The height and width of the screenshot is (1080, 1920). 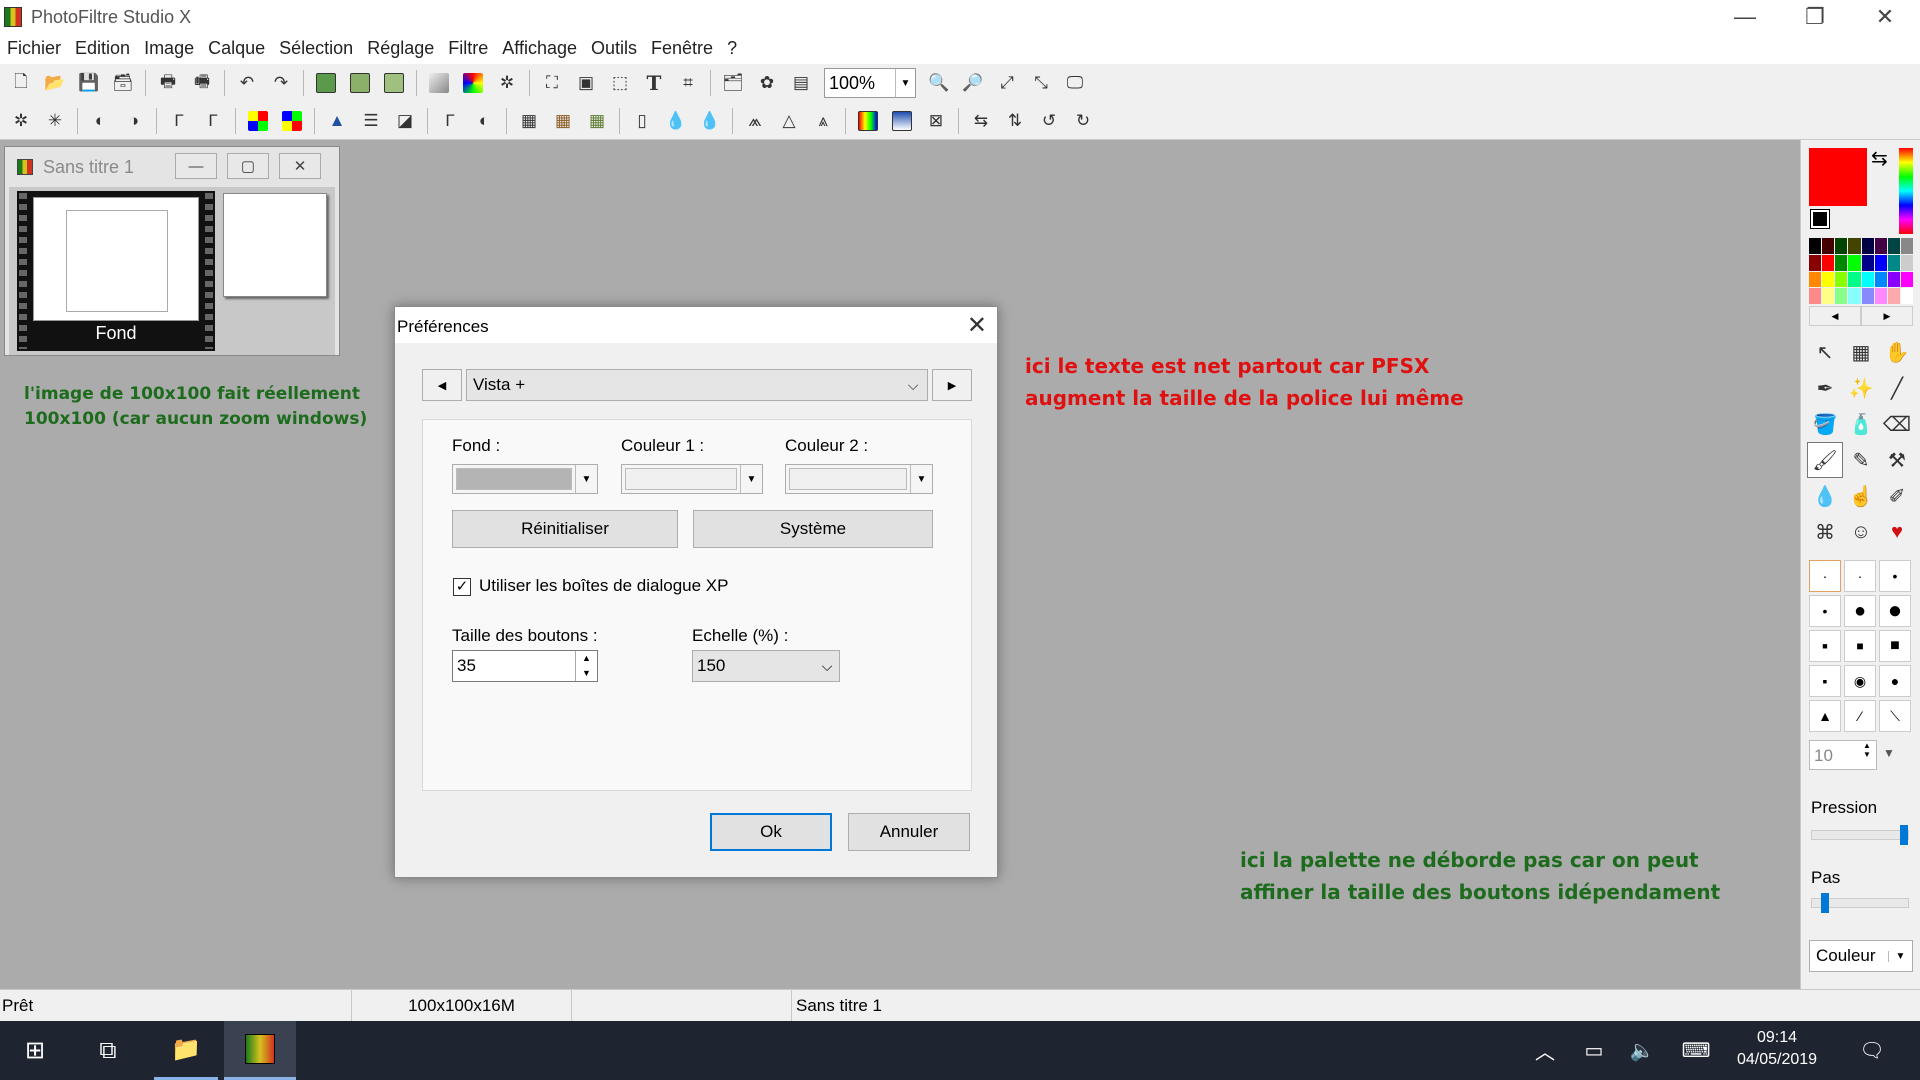 What do you see at coordinates (1861, 532) in the screenshot?
I see `portrait-tool-icon: ☺` at bounding box center [1861, 532].